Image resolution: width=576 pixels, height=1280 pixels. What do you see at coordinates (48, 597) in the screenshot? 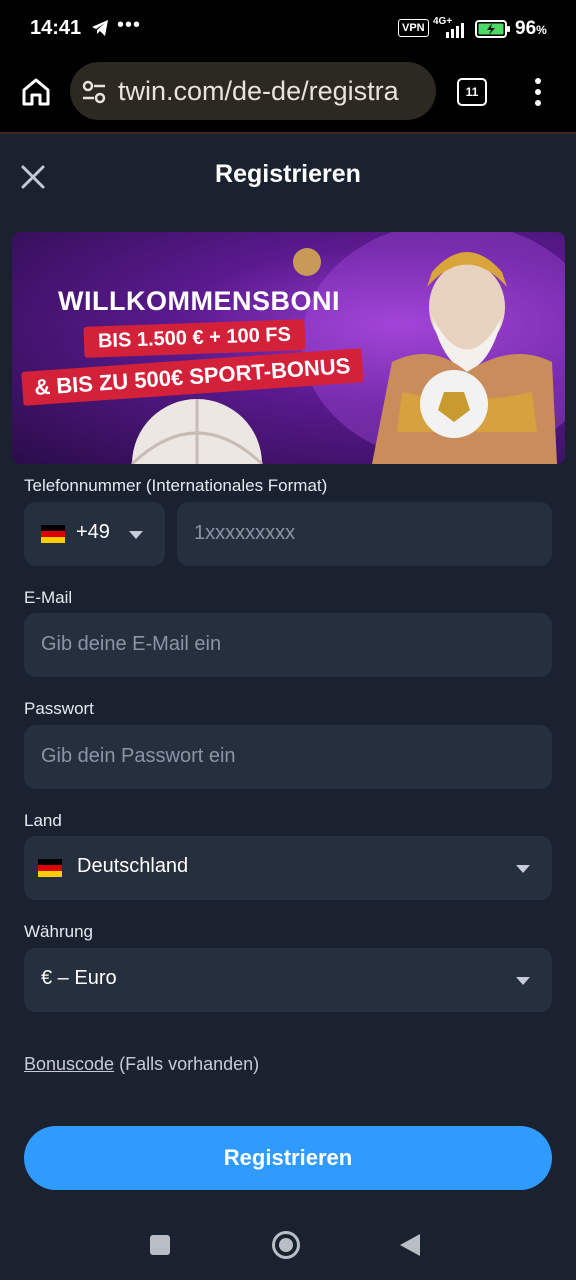
I see `email-label: E-Mail` at bounding box center [48, 597].